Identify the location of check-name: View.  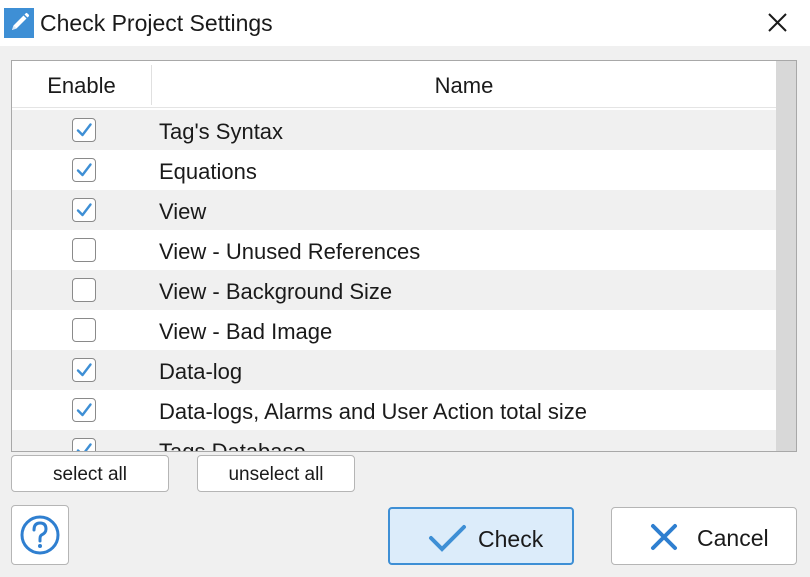
(183, 211).